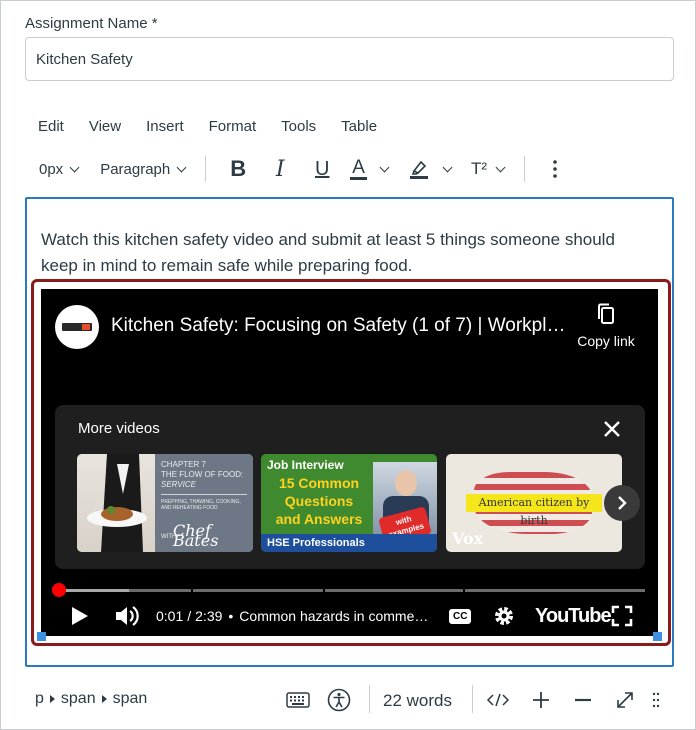  Describe the element at coordinates (319, 519) in the screenshot. I see `thumb-line-3: and Answers` at that location.